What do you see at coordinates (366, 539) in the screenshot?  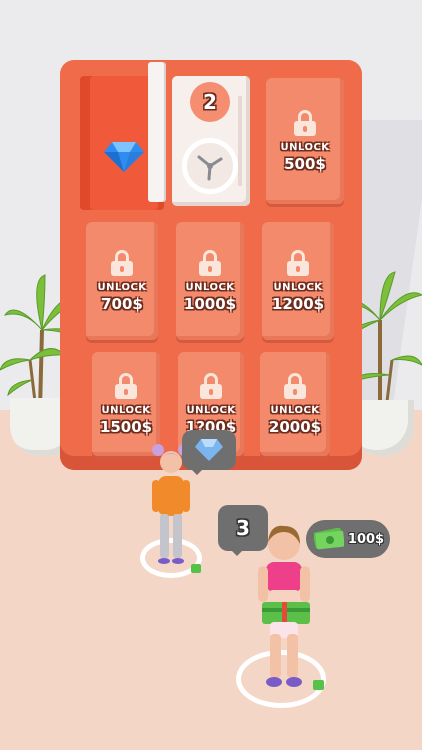 I see `cash-reward-text: 100$` at bounding box center [366, 539].